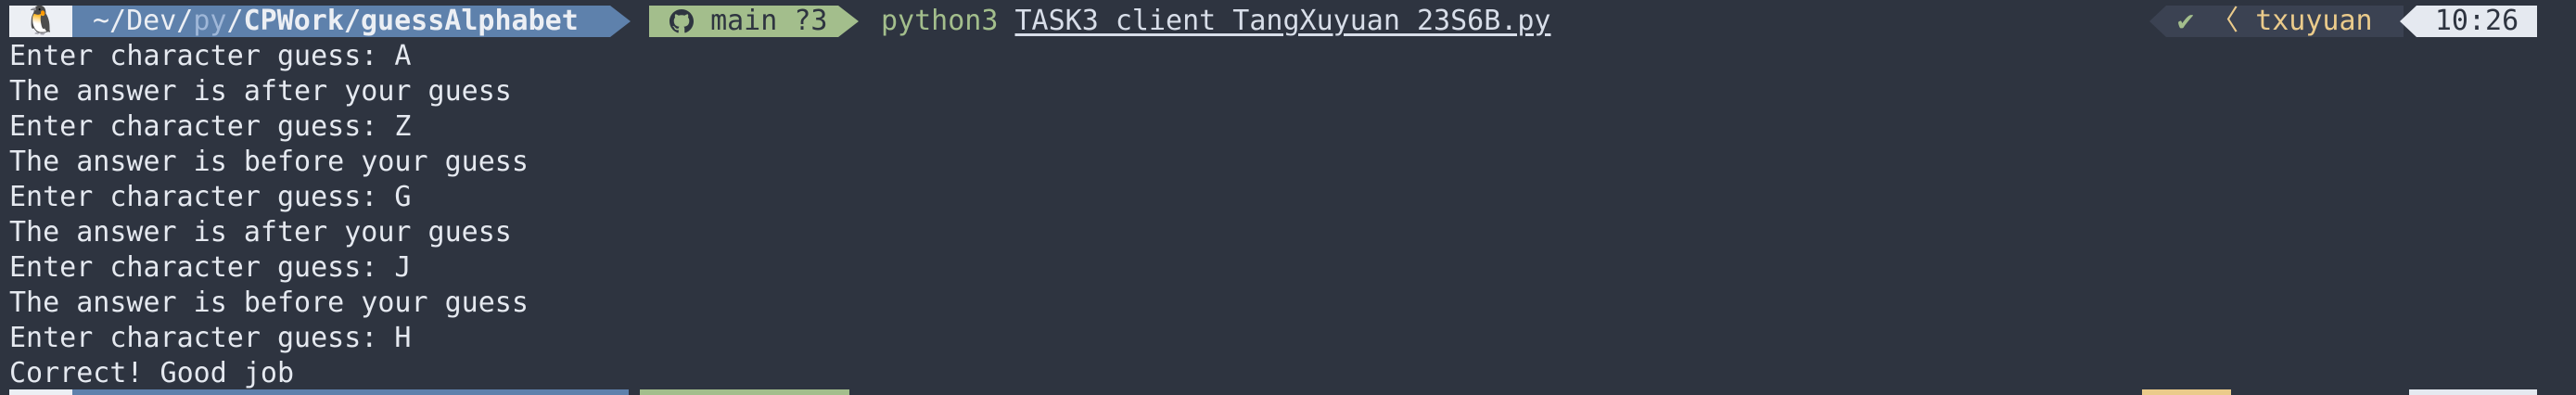  I want to click on path-main: CPWork/guessAlphabet, so click(411, 21).